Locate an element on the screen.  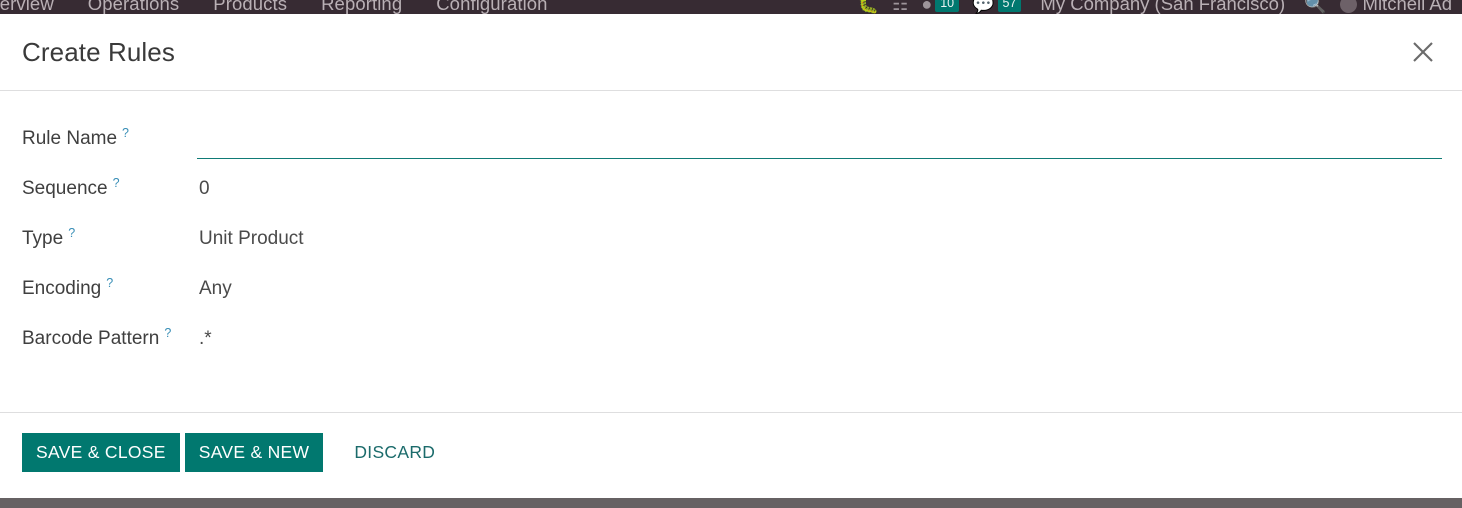
field-label-sequence: Sequence ? is located at coordinates (109, 189).